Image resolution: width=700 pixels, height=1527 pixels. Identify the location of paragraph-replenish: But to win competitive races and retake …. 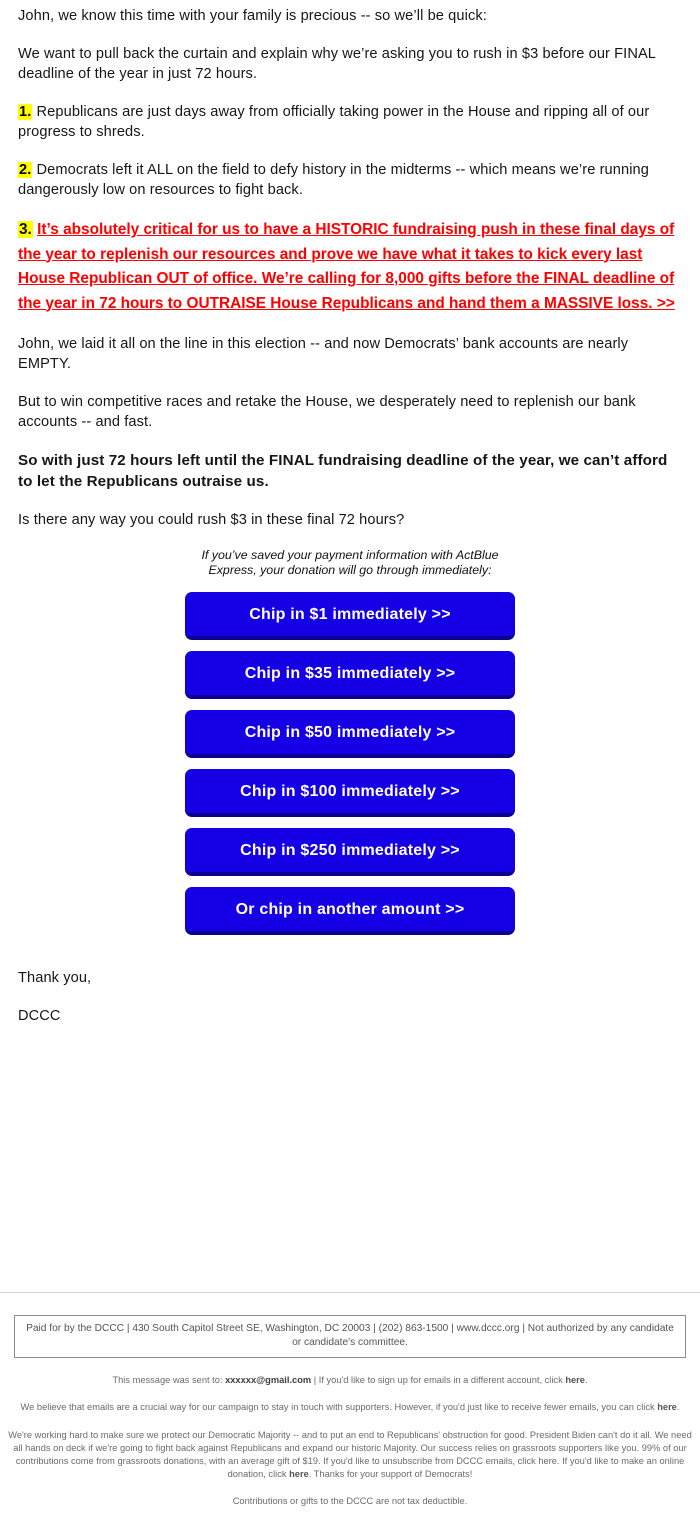
(327, 412).